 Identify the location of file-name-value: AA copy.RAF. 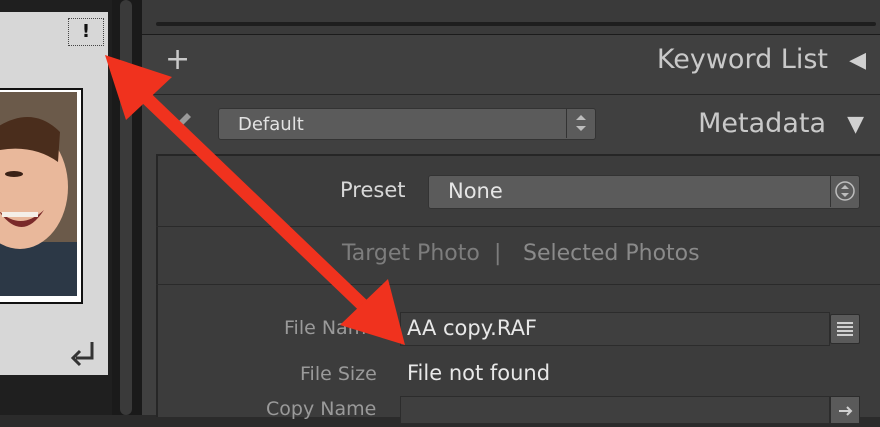
(472, 328).